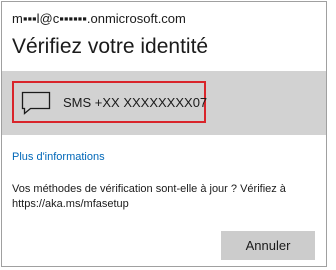 The image size is (336, 270). What do you see at coordinates (99, 18) in the screenshot?
I see `account-email: m▪▪▪l@c▪▪▪▪▪▪.onmicrosoft.com` at bounding box center [99, 18].